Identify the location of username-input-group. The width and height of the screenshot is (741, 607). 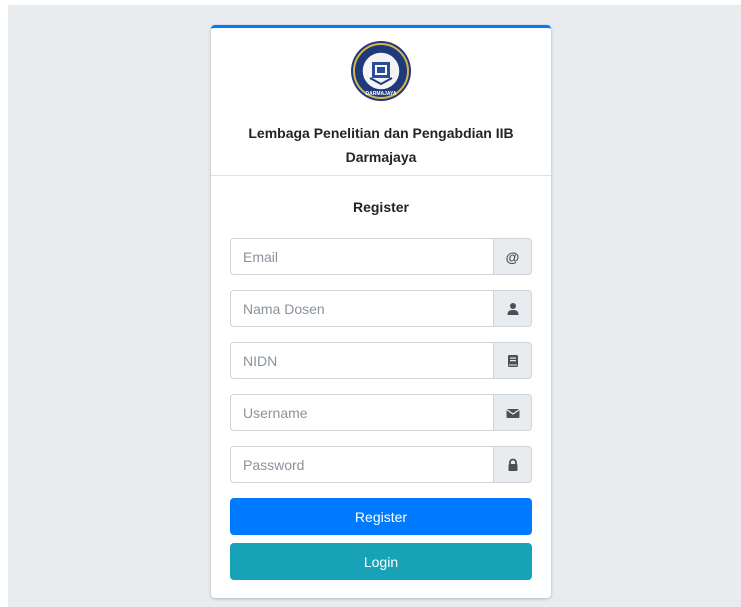
(381, 412).